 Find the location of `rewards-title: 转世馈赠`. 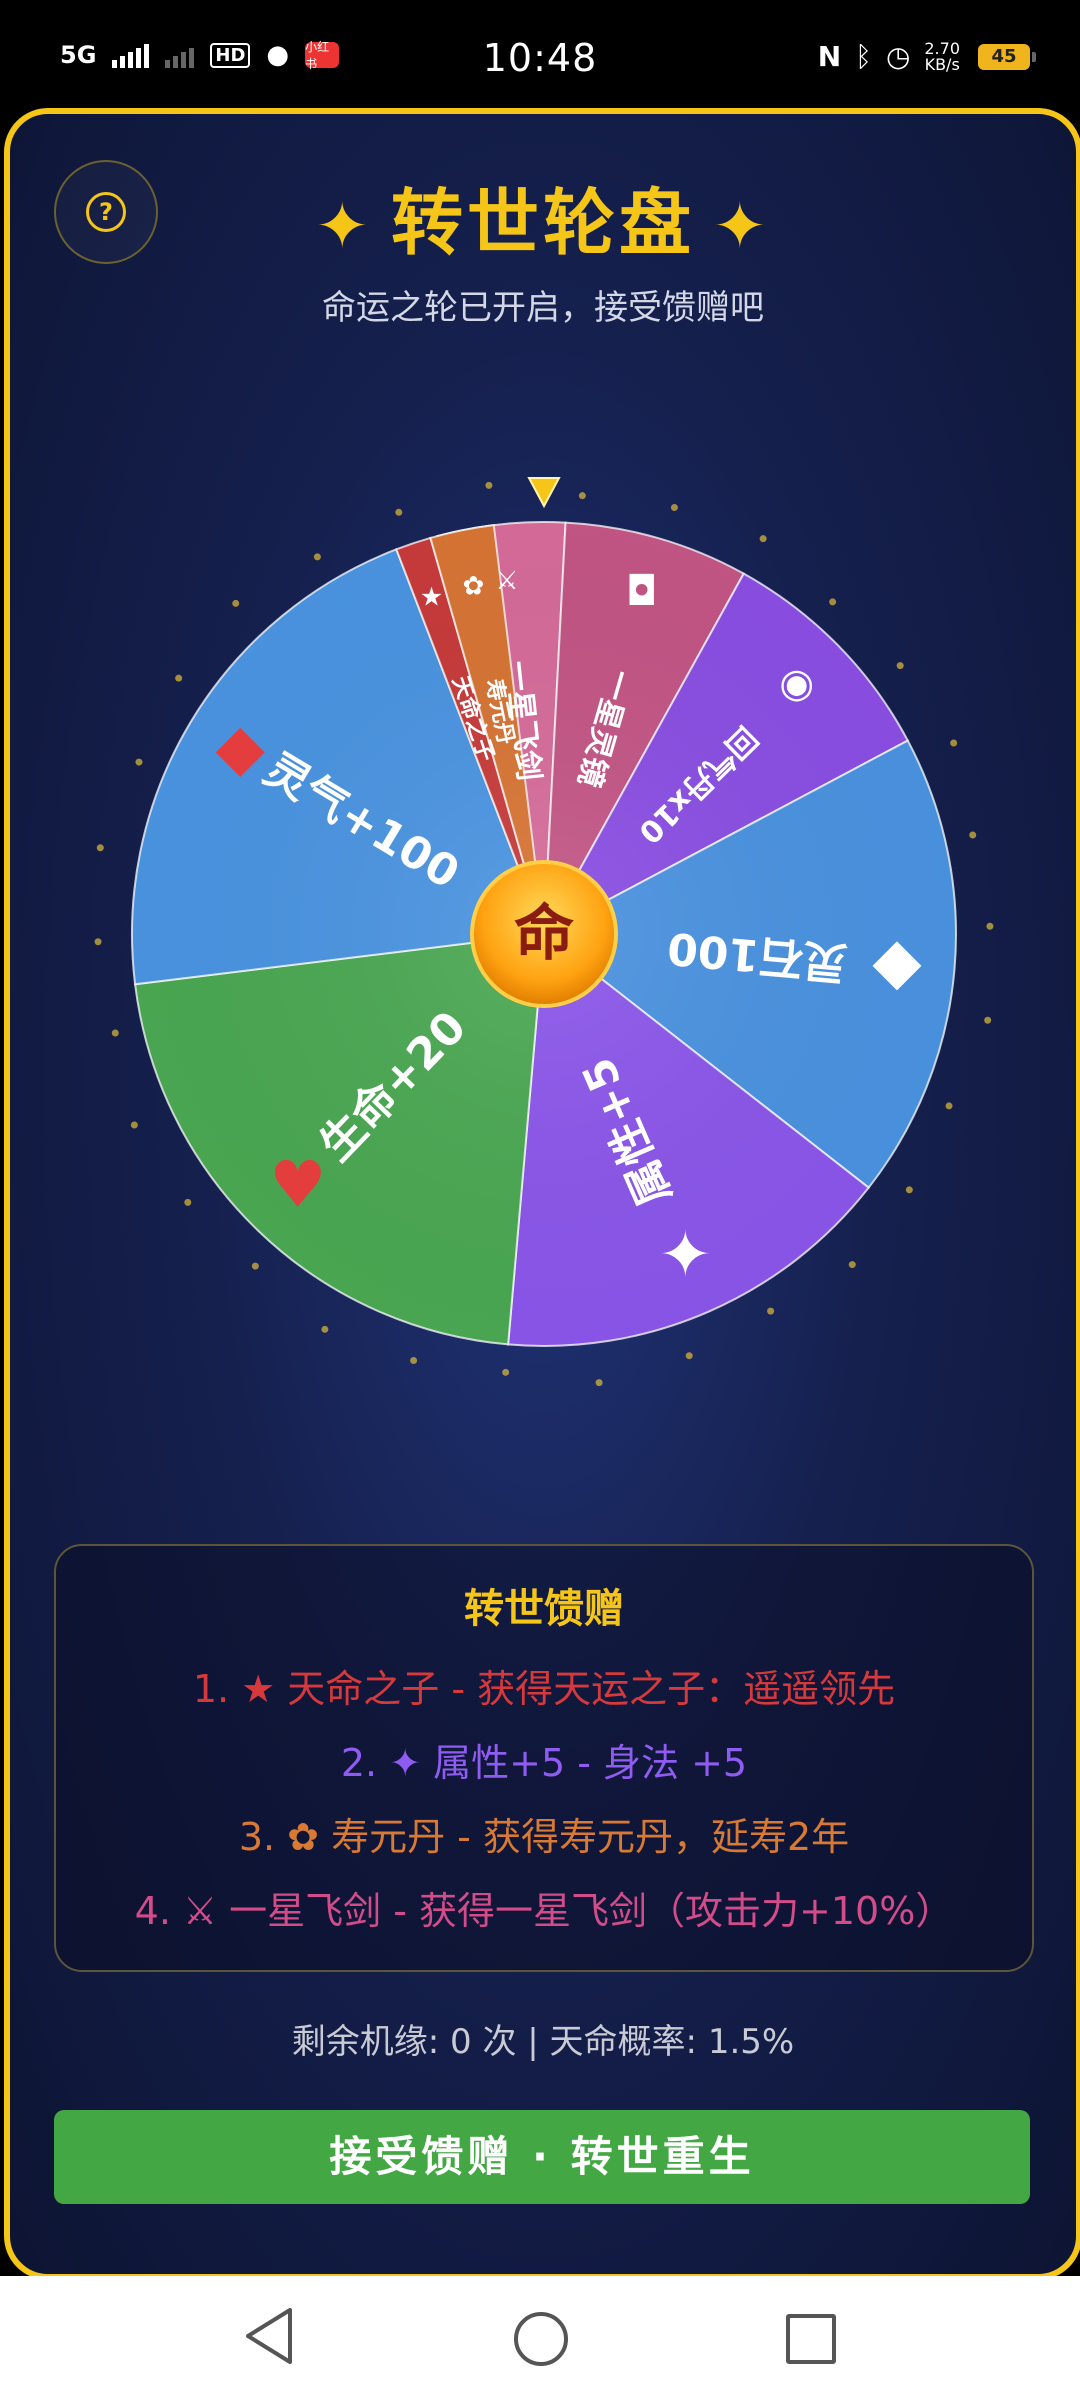

rewards-title: 转世馈赠 is located at coordinates (544, 1609).